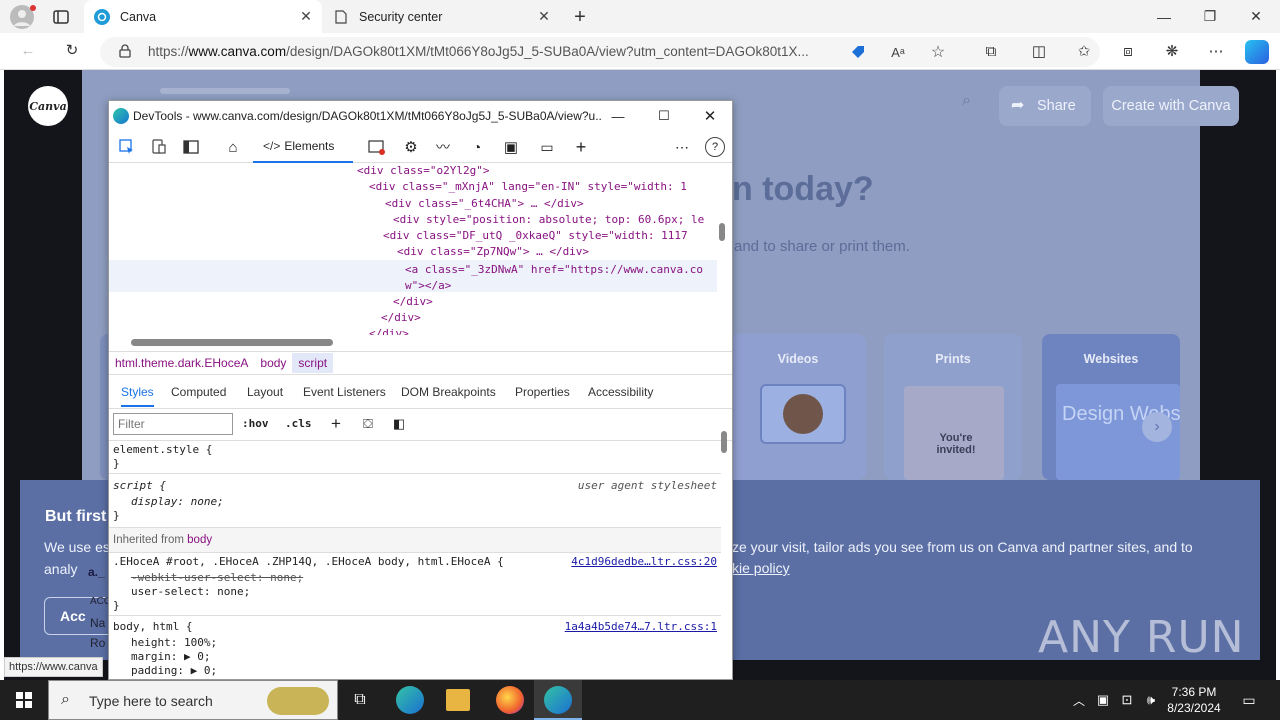 This screenshot has height=720, width=1280. I want to click on subtab-properties: Properties, so click(542, 392).